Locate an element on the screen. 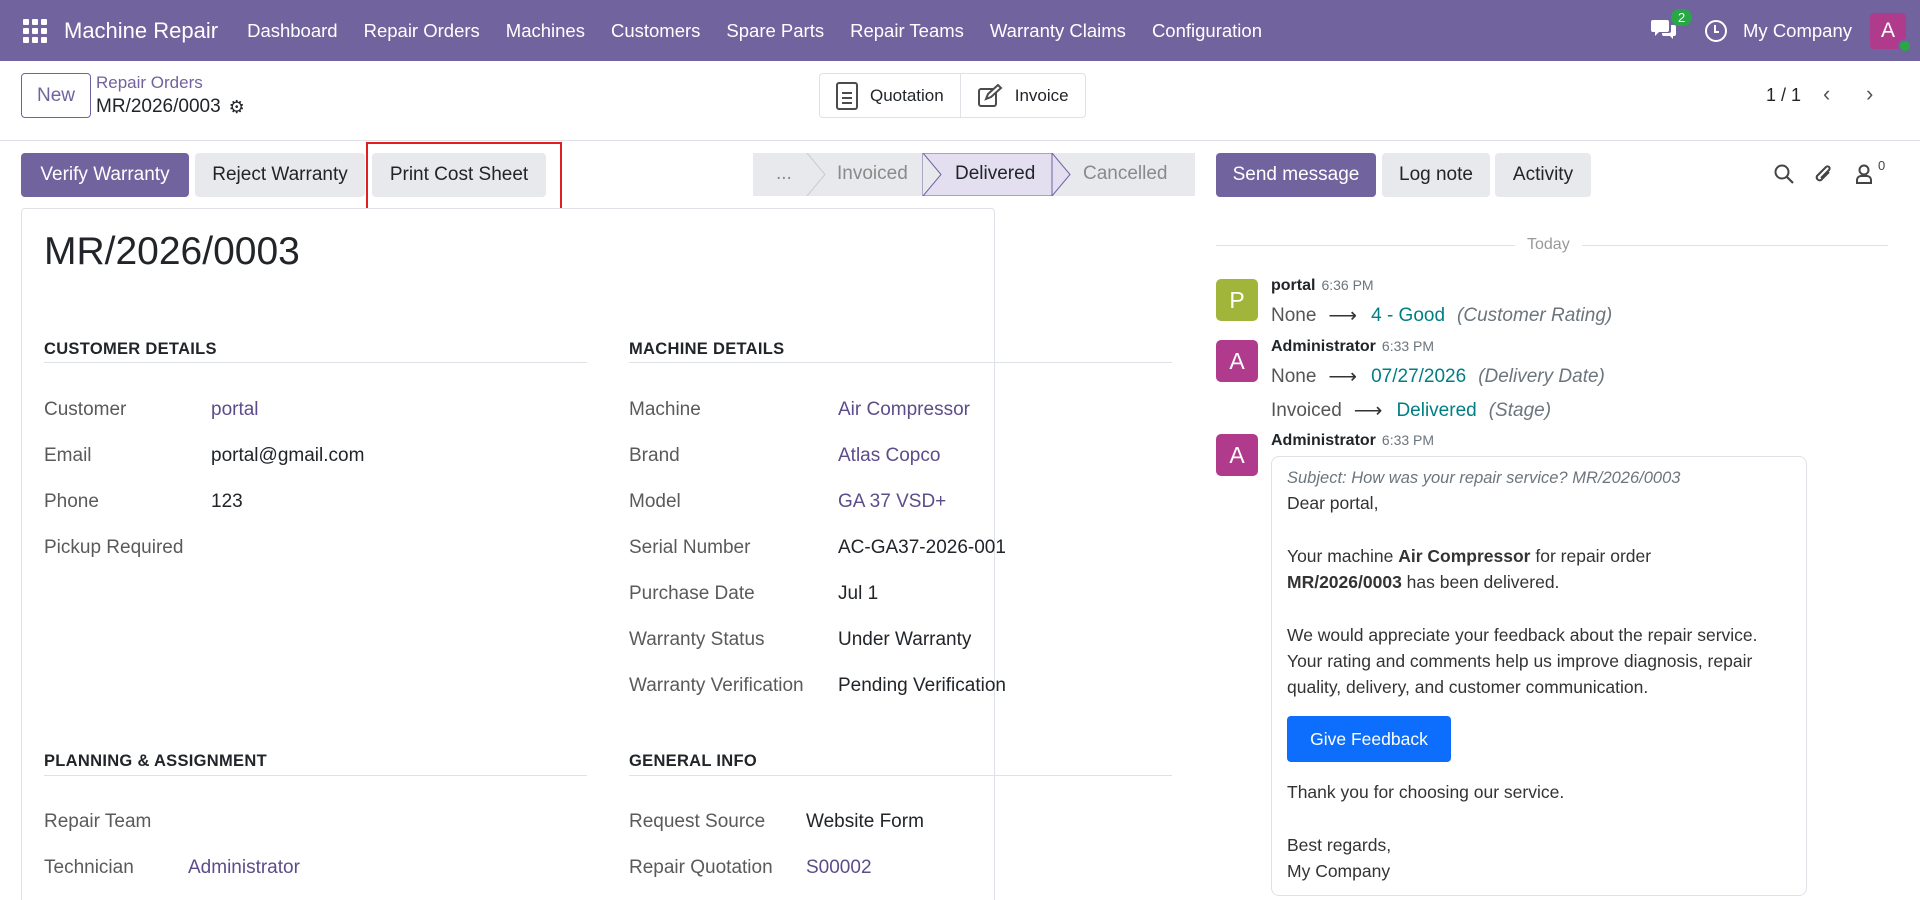 This screenshot has width=1920, height=900. phone-field: 123 is located at coordinates (227, 502).